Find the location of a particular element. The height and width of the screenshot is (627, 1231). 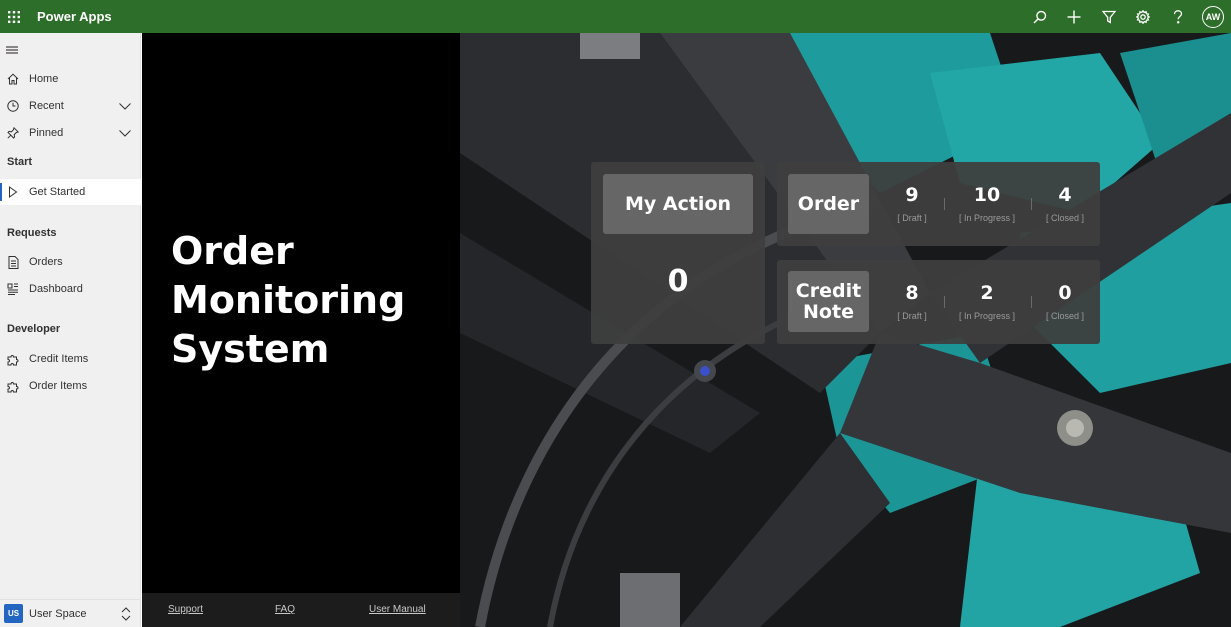

search-icon is located at coordinates (1039, 16).